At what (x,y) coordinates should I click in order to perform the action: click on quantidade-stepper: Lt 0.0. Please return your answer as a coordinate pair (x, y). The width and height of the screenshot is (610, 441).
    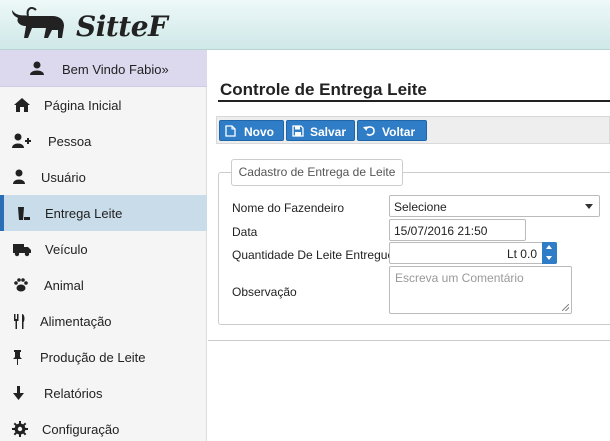
    Looking at the image, I should click on (473, 253).